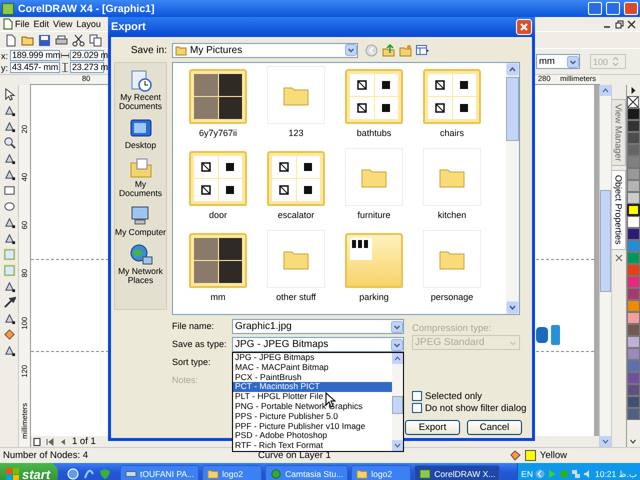 The width and height of the screenshot is (640, 480). What do you see at coordinates (371, 50) in the screenshot?
I see `back-icon` at bounding box center [371, 50].